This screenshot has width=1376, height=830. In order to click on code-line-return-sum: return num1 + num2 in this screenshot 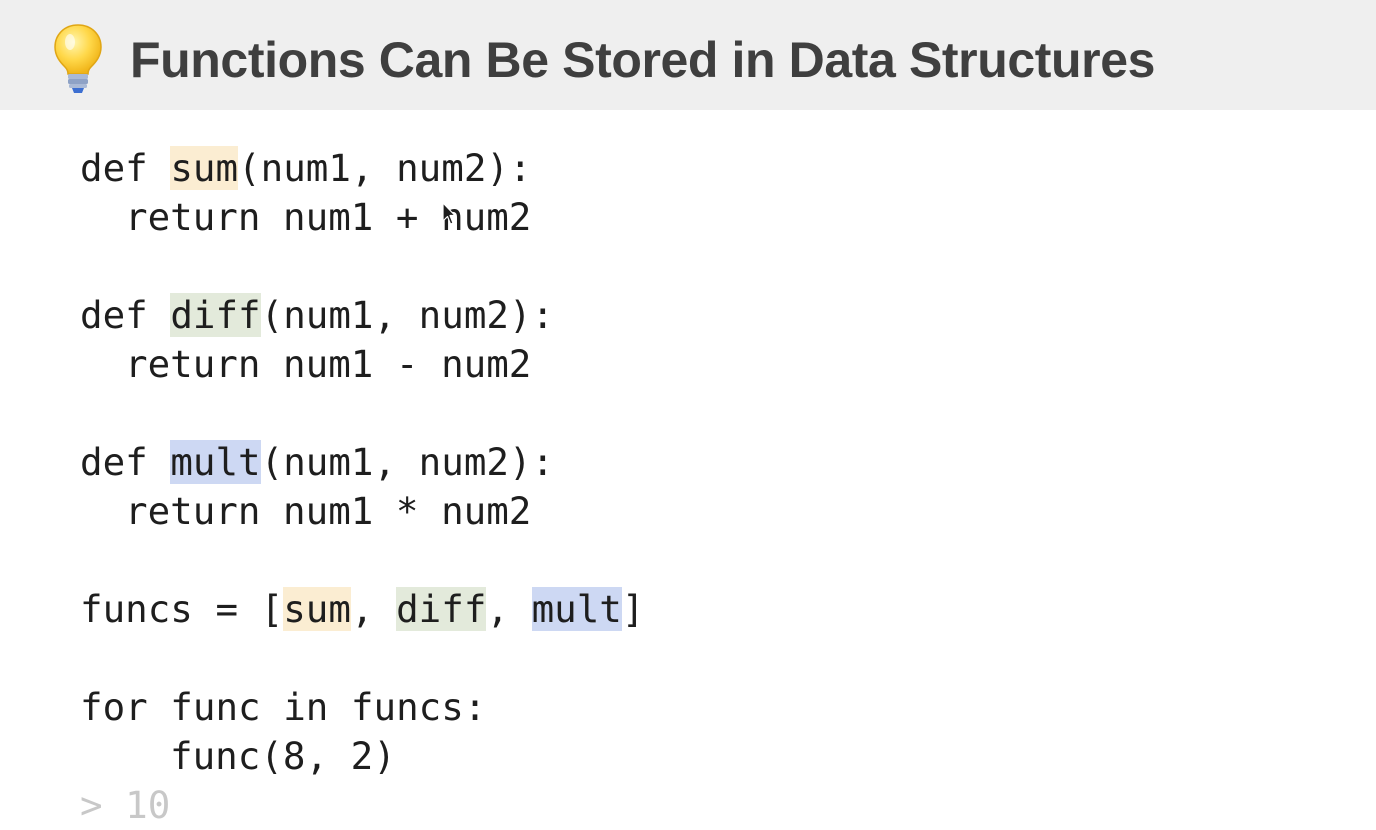, I will do `click(328, 217)`.